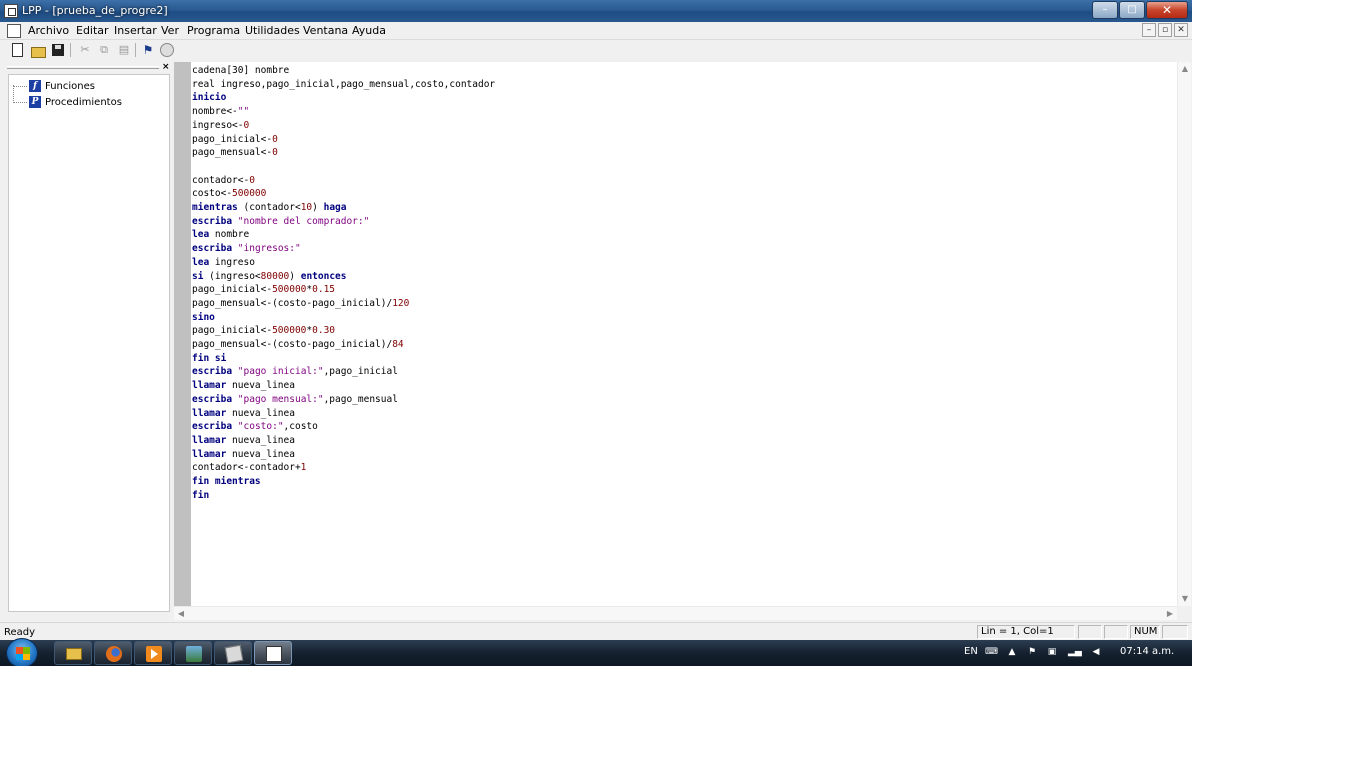  I want to click on action-center-icon: ⚑, so click(1032, 652).